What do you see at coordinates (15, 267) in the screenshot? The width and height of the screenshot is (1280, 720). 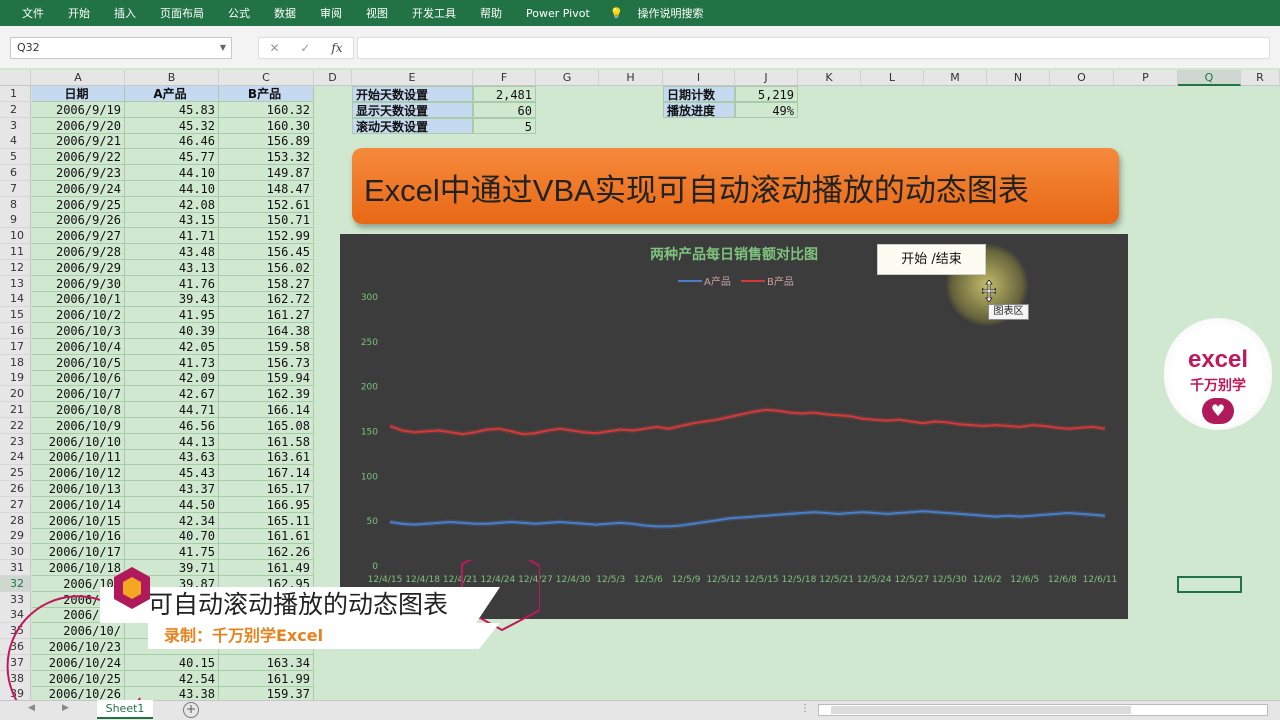 I see `row-header: 12` at bounding box center [15, 267].